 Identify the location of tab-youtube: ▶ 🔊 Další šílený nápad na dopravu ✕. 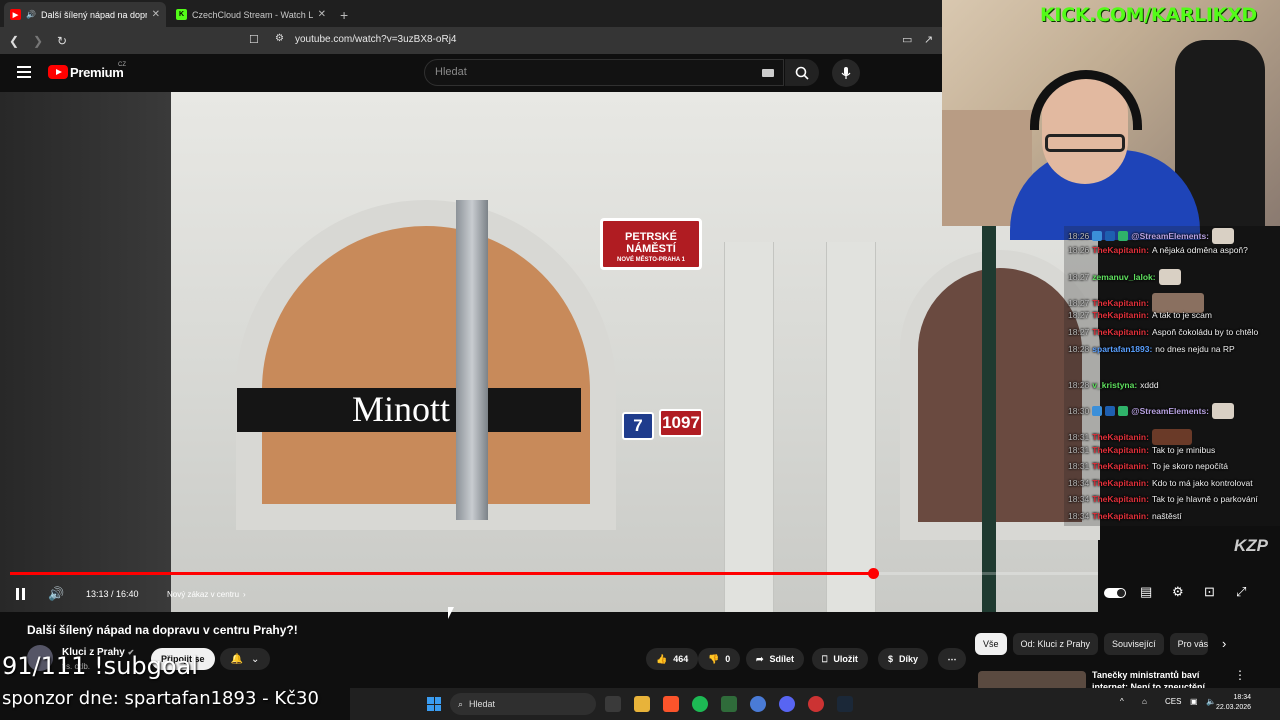
(85, 14).